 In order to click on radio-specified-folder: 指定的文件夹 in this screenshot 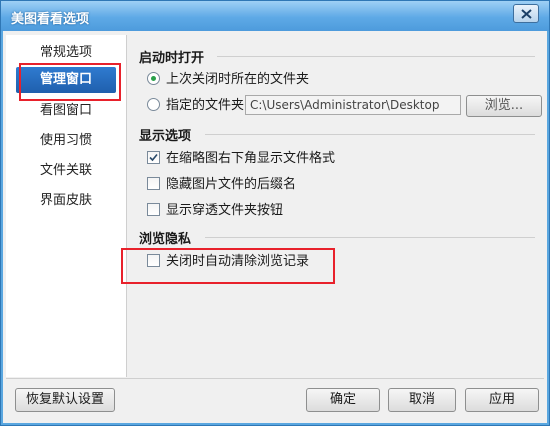, I will do `click(195, 106)`.